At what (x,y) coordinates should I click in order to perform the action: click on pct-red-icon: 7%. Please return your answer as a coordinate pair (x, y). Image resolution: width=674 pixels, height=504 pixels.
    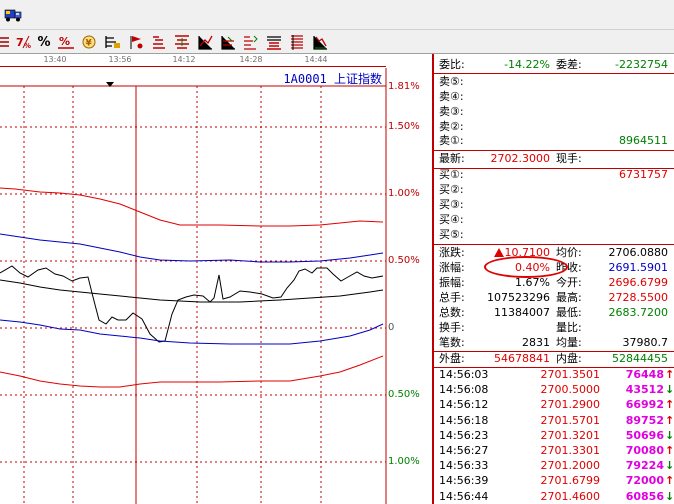
    Looking at the image, I should click on (23, 42).